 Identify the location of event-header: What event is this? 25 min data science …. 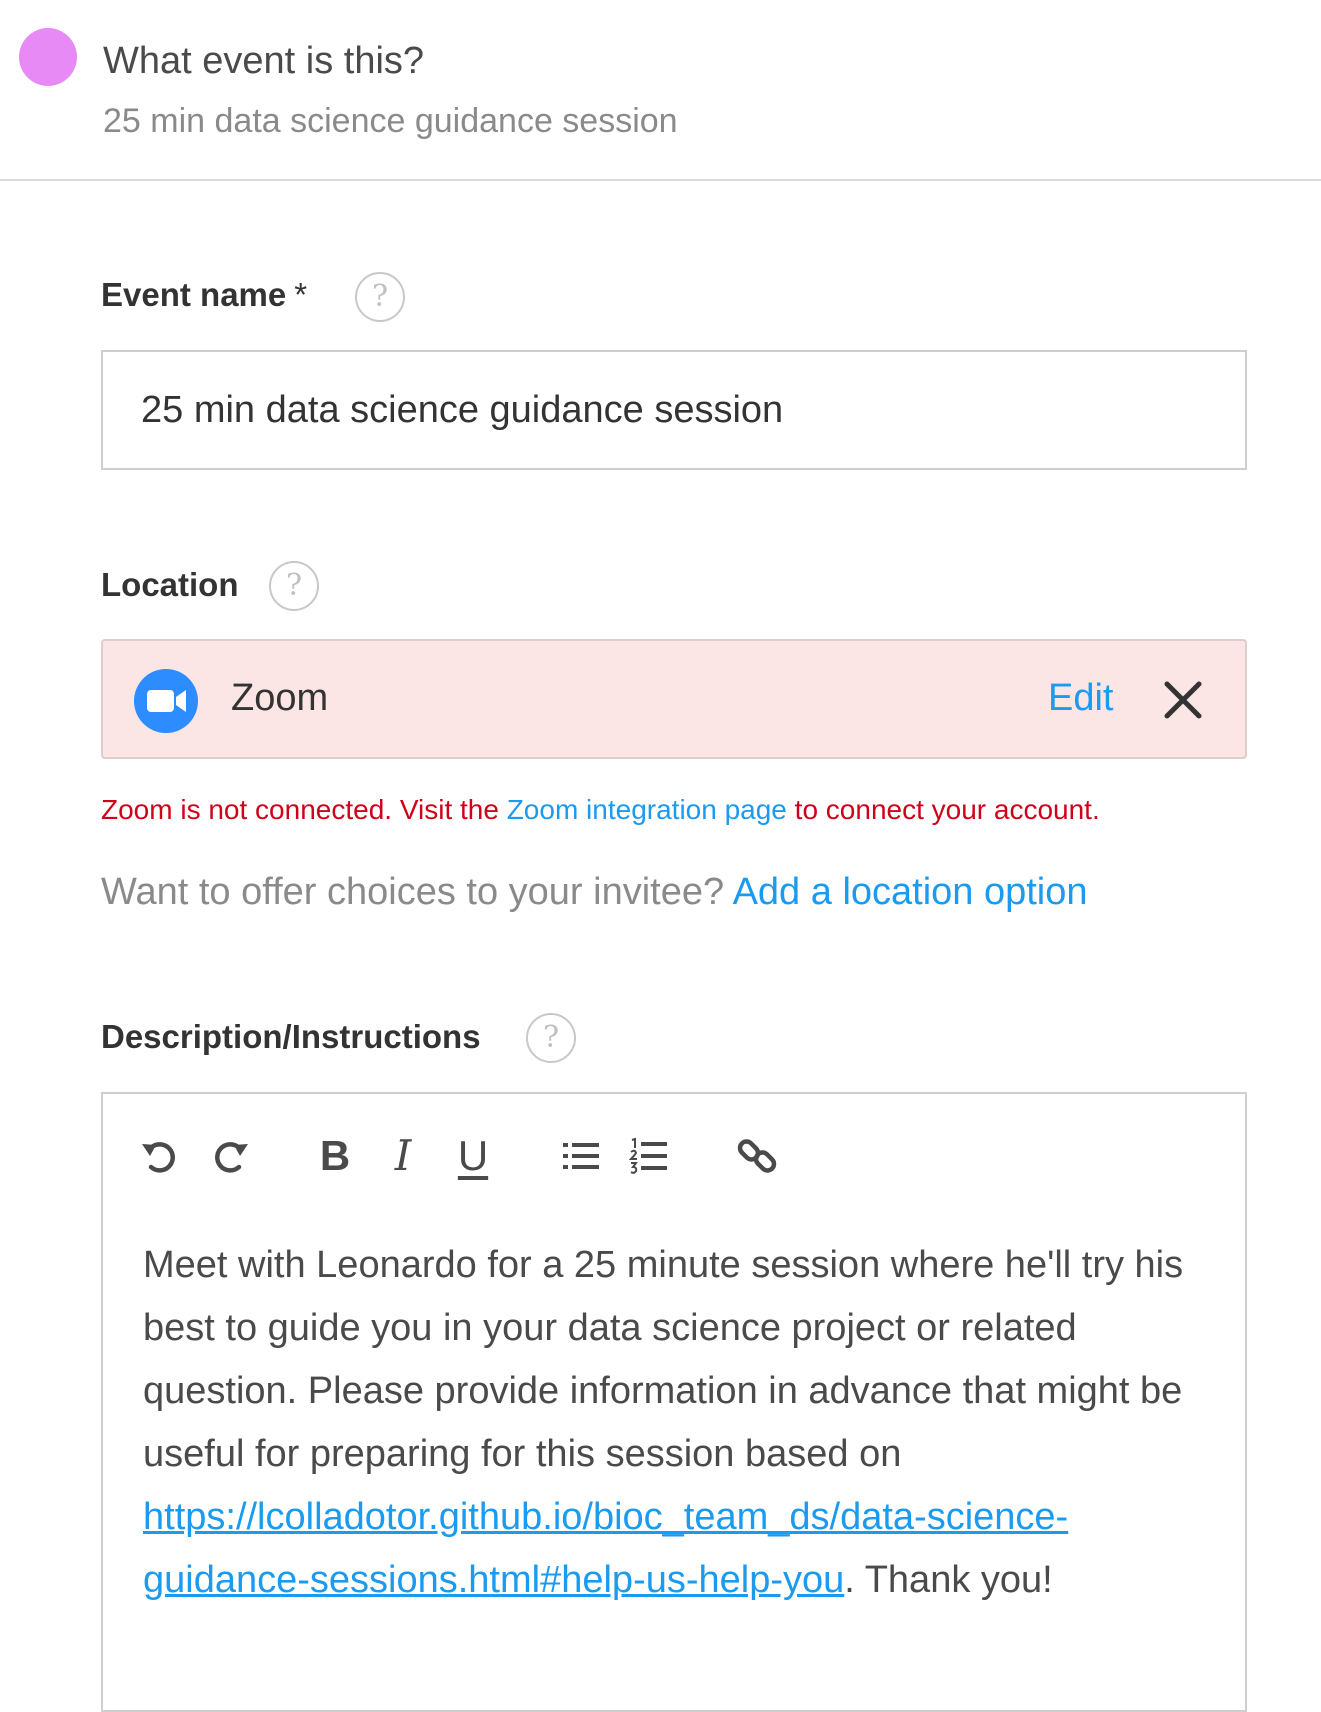
(660, 90).